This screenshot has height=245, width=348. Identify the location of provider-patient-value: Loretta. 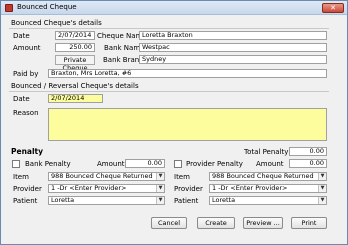
(224, 200).